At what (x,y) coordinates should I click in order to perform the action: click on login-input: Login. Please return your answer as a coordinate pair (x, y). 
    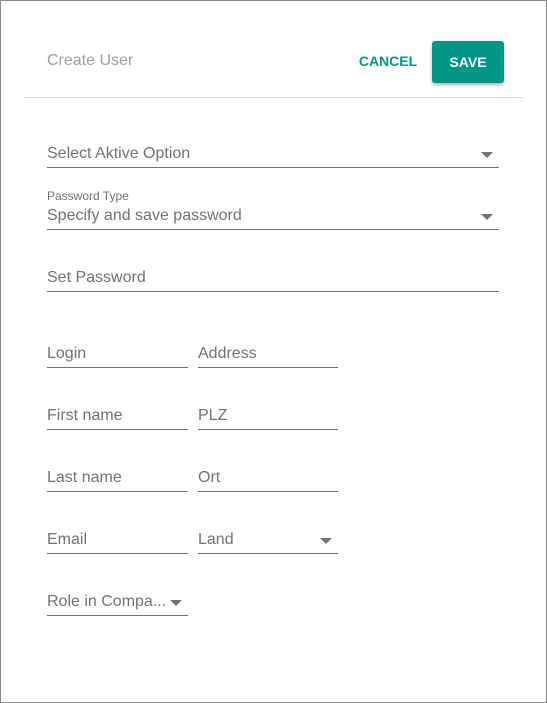
    Looking at the image, I should click on (117, 354).